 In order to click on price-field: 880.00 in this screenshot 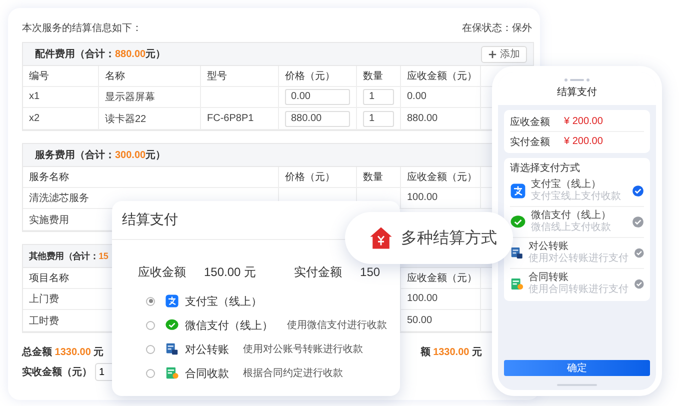, I will do `click(317, 118)`.